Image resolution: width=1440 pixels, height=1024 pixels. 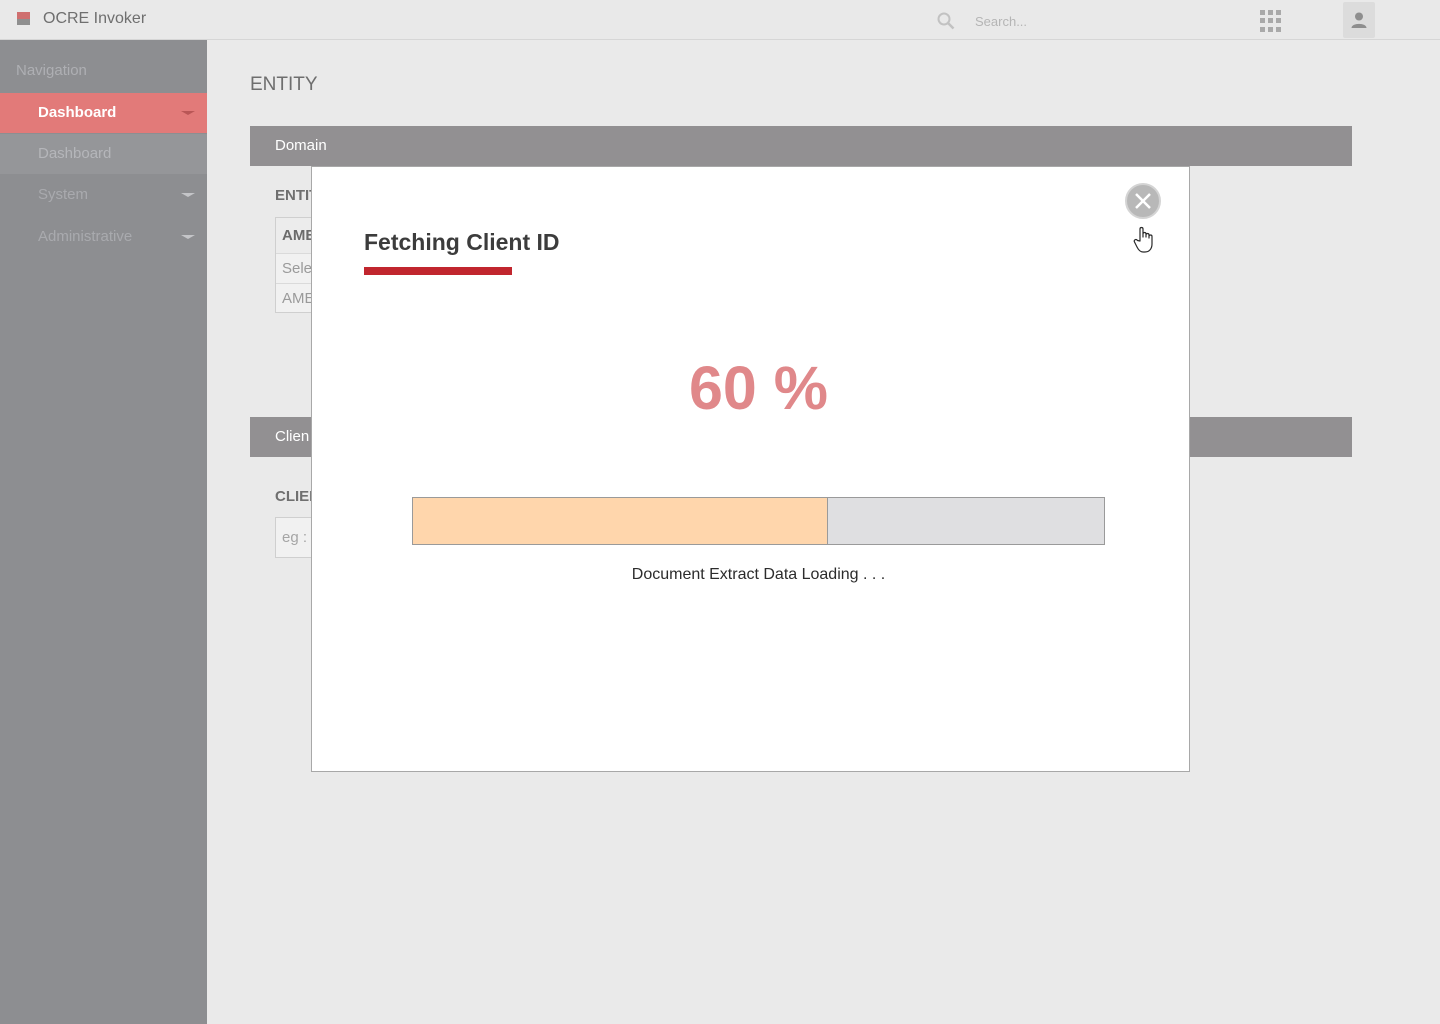 I want to click on app-title: OCRE Invoker, so click(x=95, y=18).